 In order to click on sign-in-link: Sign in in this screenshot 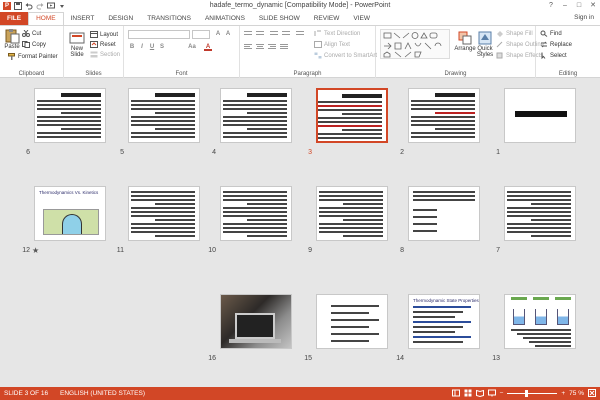, I will do `click(584, 17)`.